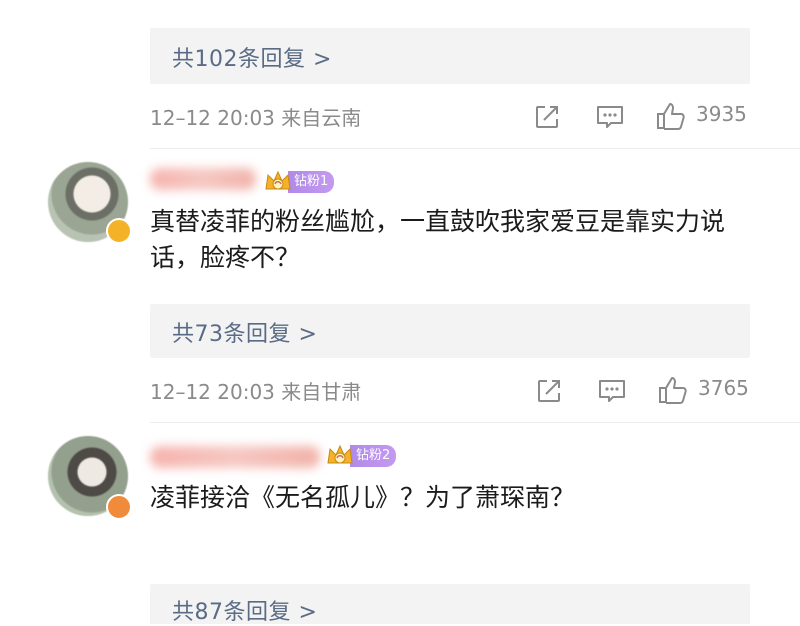 The height and width of the screenshot is (626, 800). I want to click on fan-level-badge: 钻粉2, so click(361, 456).